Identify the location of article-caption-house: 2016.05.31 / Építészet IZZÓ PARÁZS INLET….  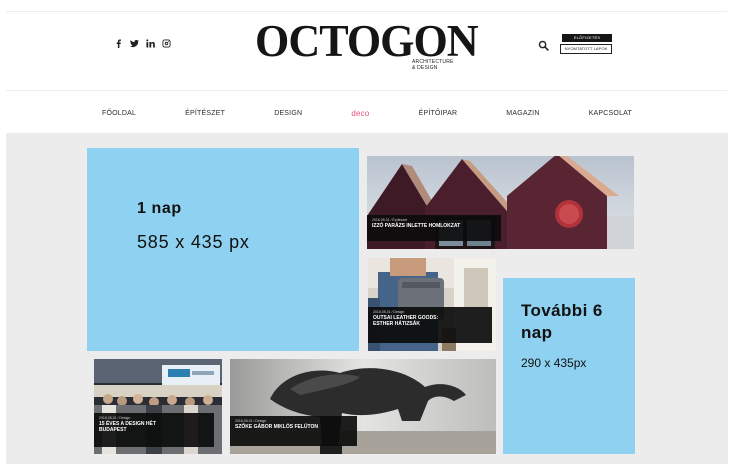
(434, 228).